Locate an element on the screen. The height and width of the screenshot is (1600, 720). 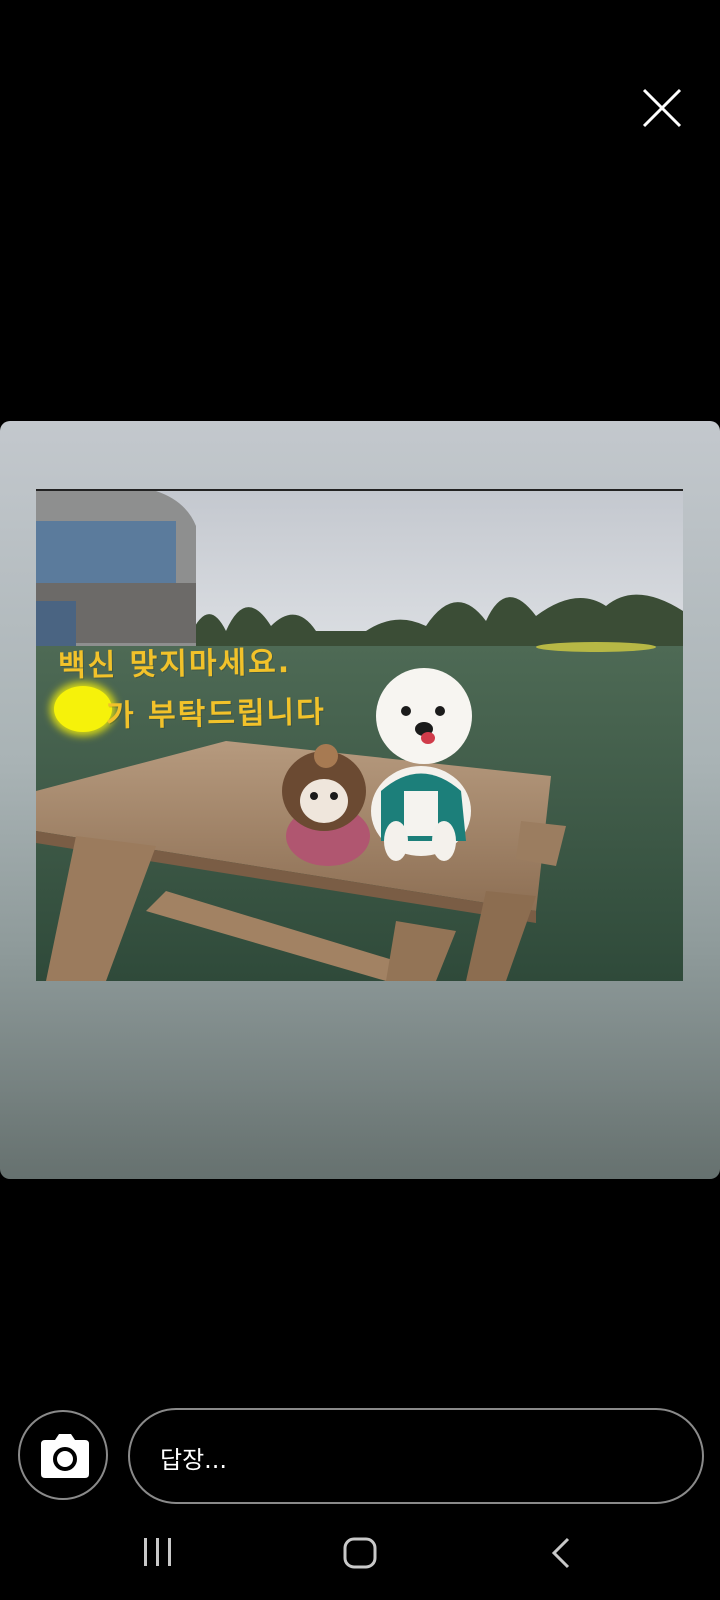
back-button is located at coordinates (562, 1555).